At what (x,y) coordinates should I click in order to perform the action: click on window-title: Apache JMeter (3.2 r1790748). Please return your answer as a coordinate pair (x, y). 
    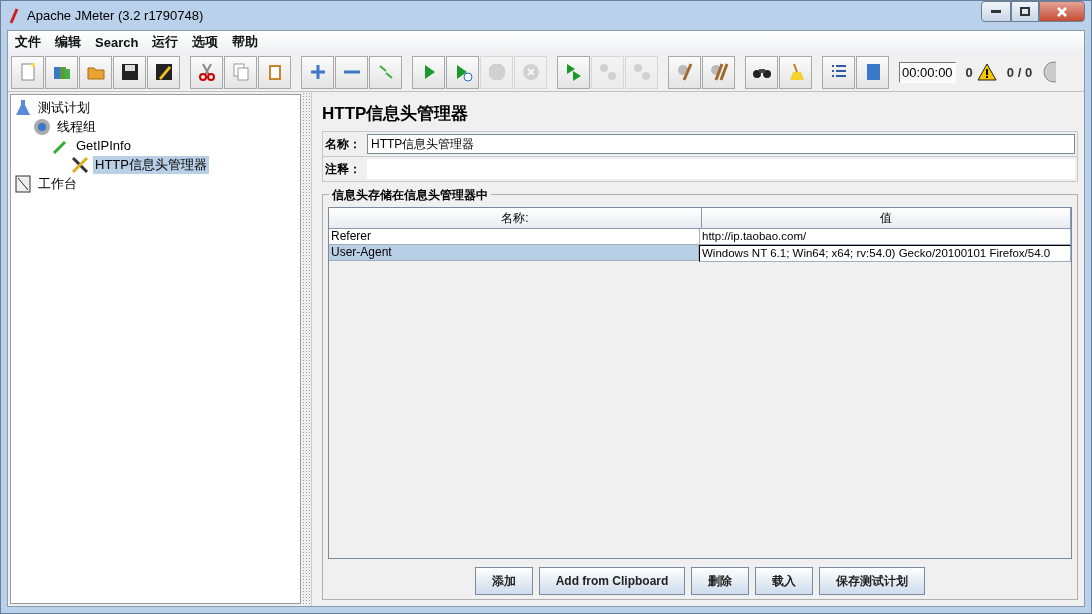
    Looking at the image, I should click on (116, 15).